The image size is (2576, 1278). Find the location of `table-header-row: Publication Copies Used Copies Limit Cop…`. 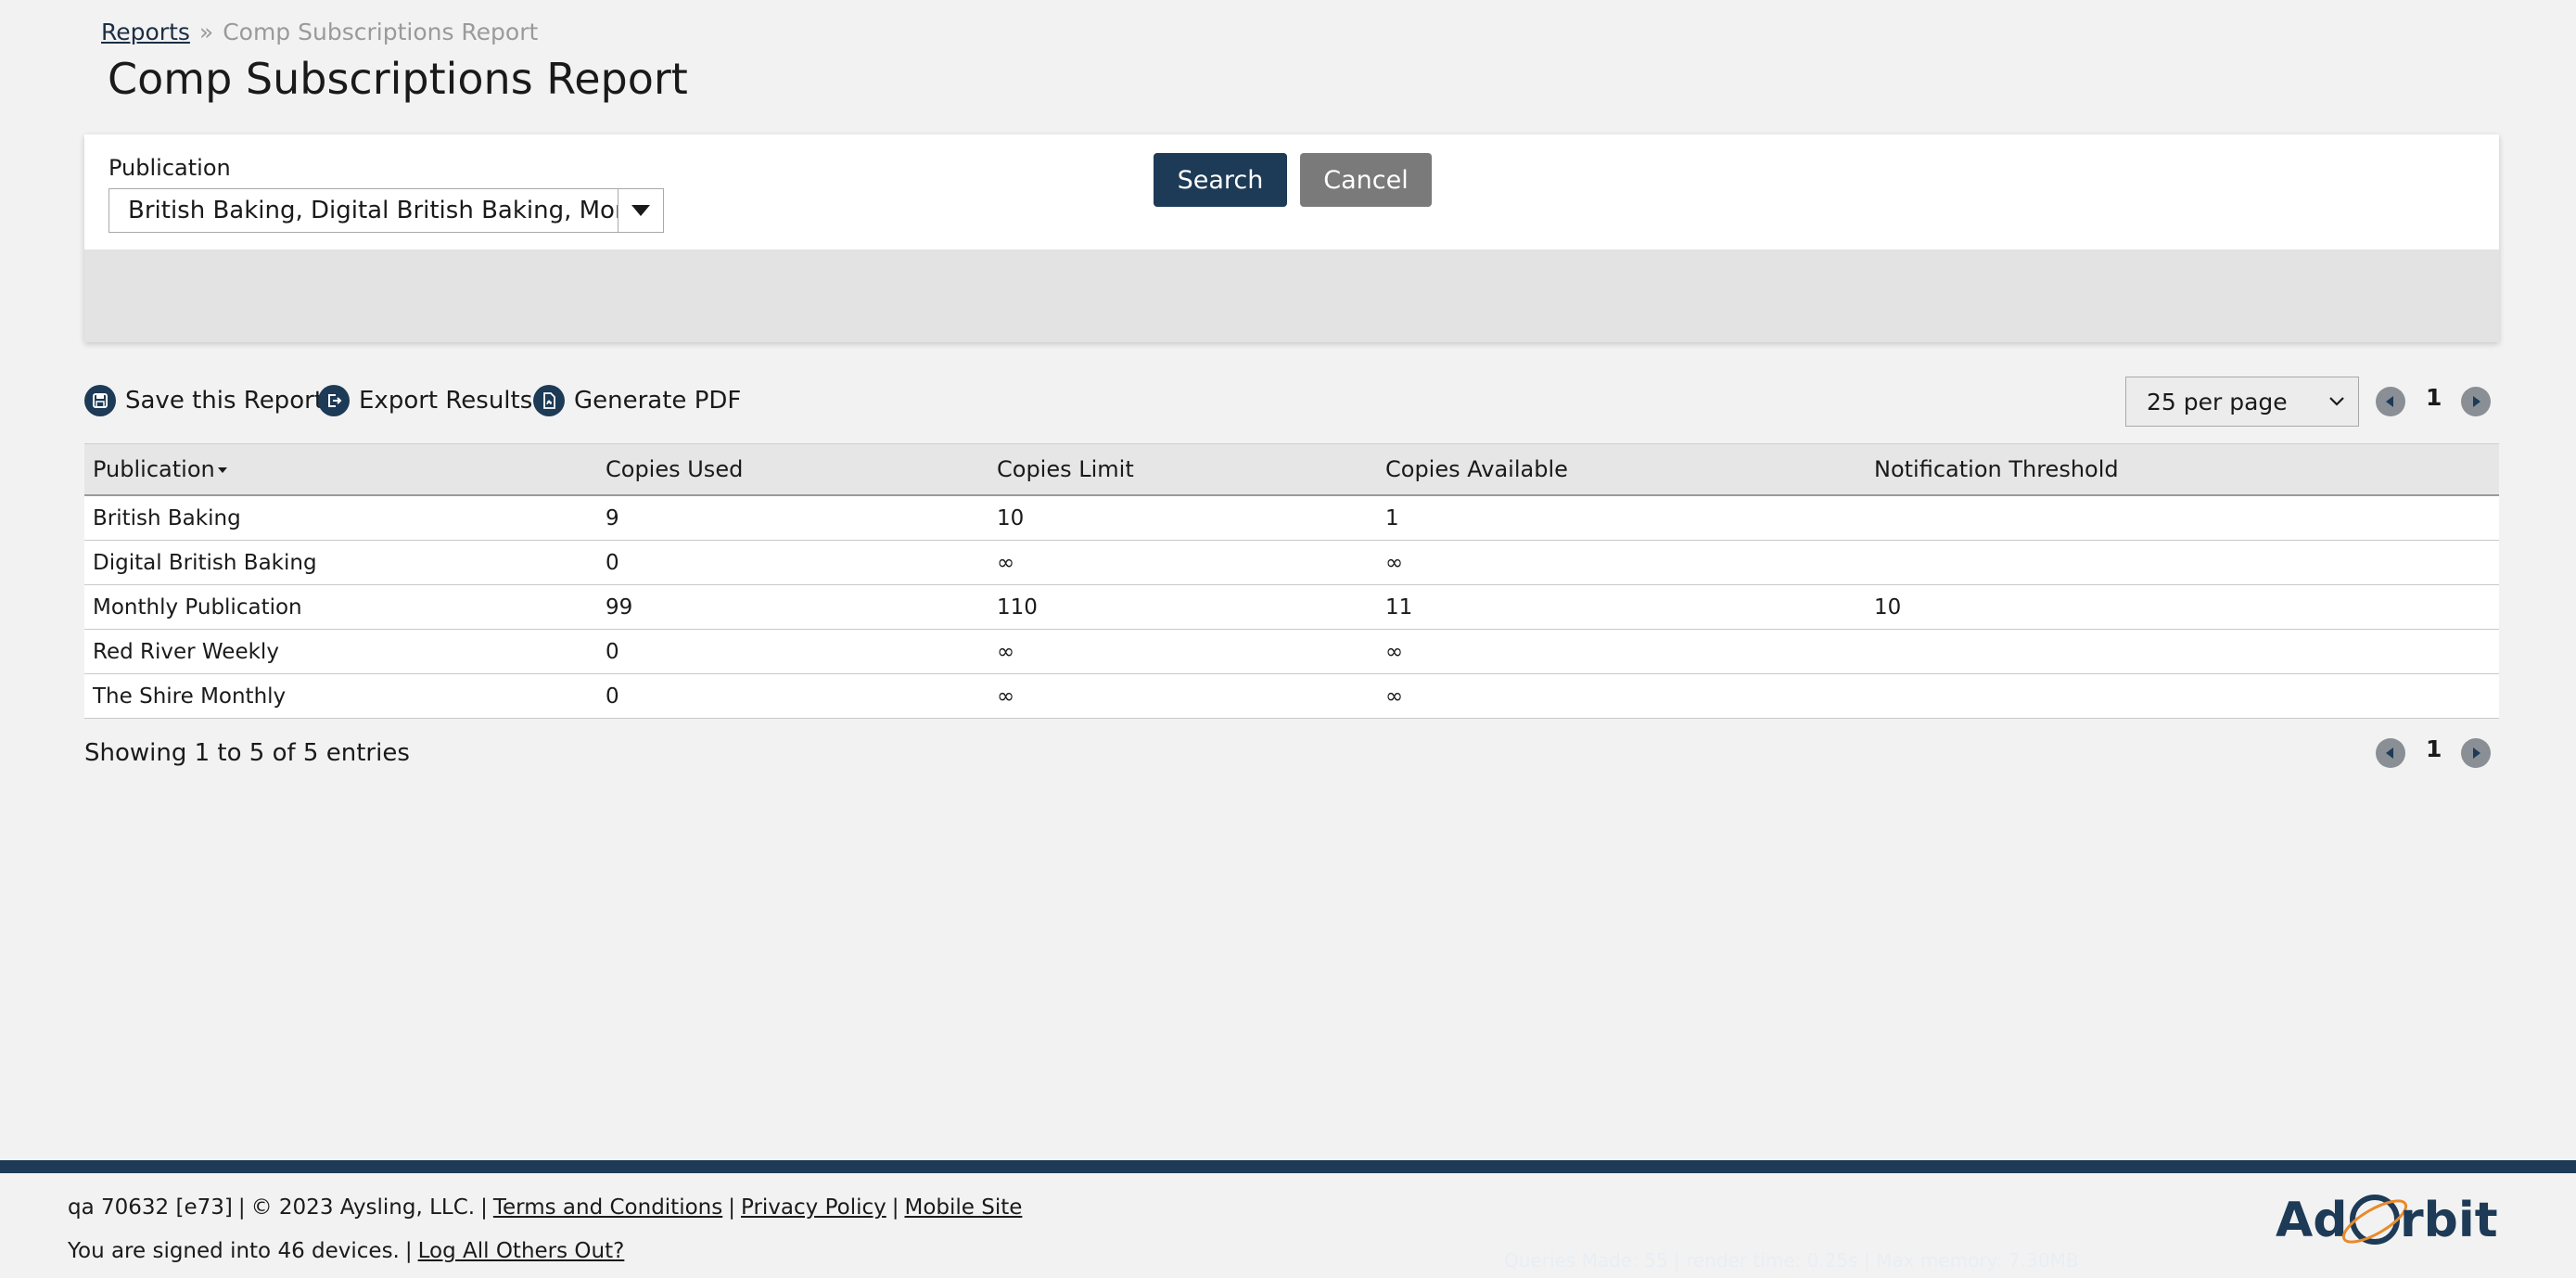

table-header-row: Publication Copies Used Copies Limit Cop… is located at coordinates (1291, 469).